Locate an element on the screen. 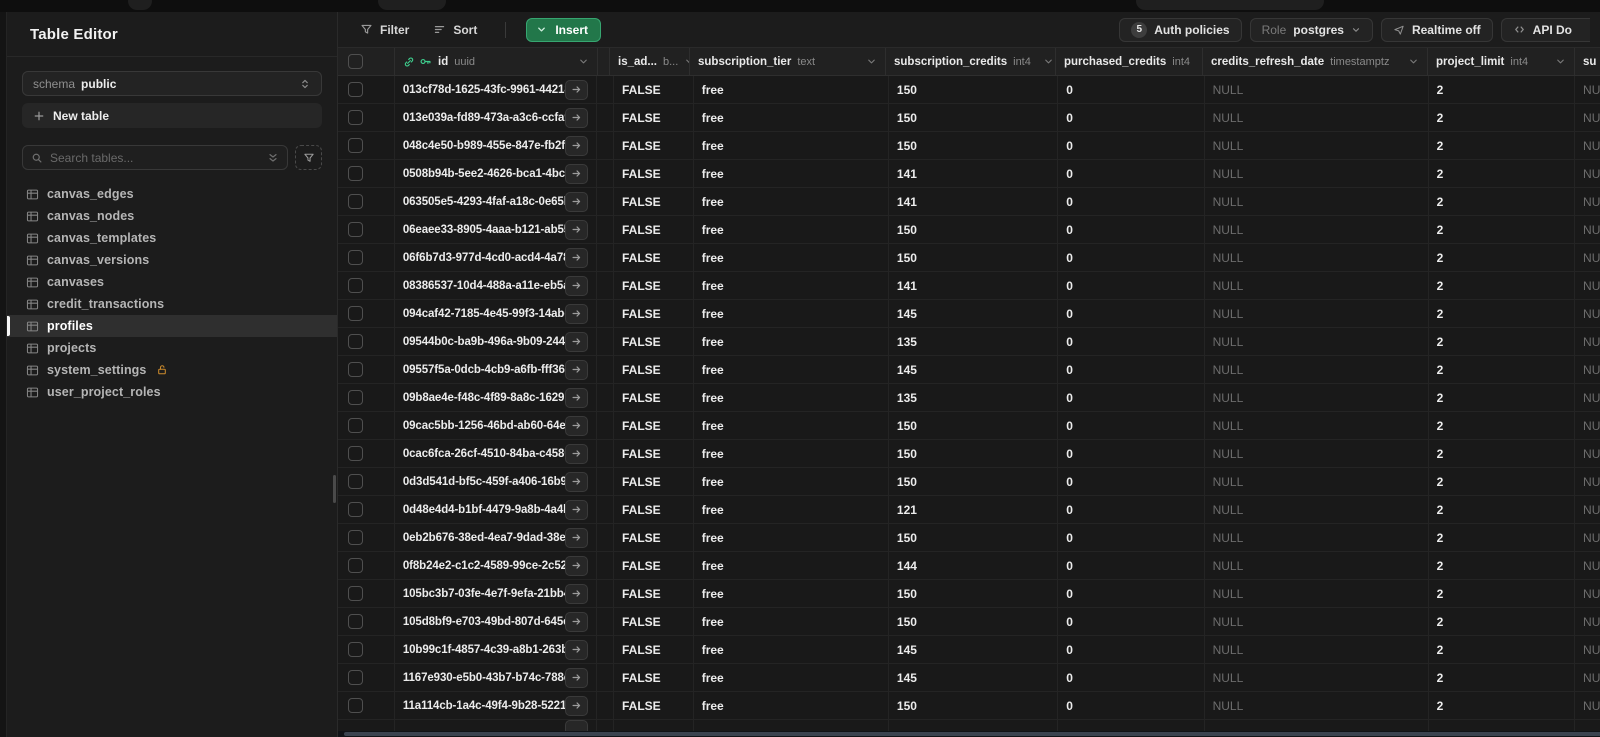 The width and height of the screenshot is (1600, 737). api-docs-button: API Do is located at coordinates (1545, 29).